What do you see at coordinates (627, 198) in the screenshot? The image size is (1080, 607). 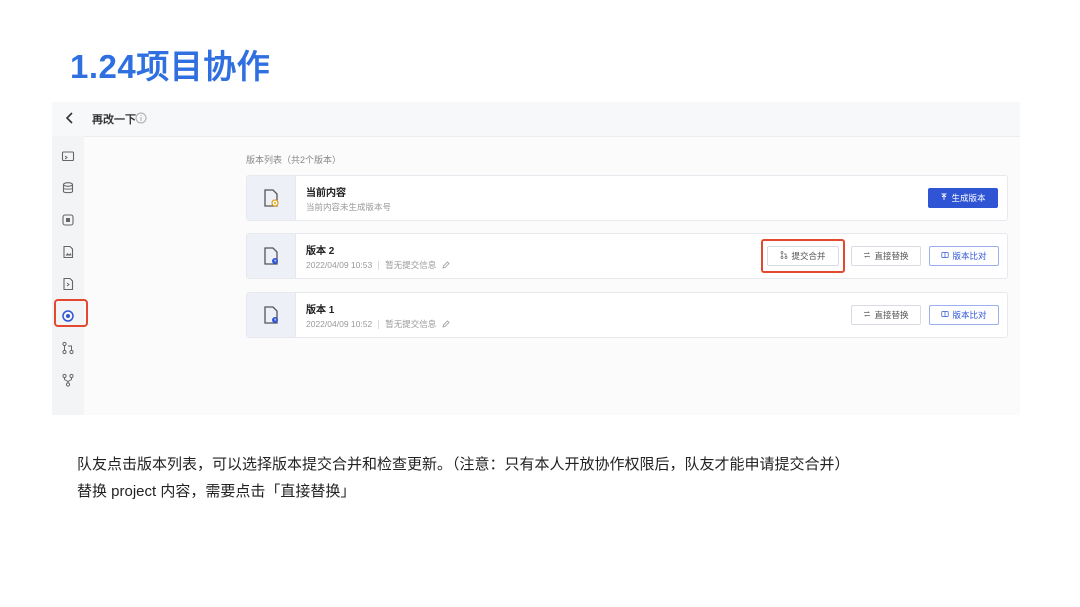 I see `current-content-card: 当前内容 当前内容未生成版本号 生成版本` at bounding box center [627, 198].